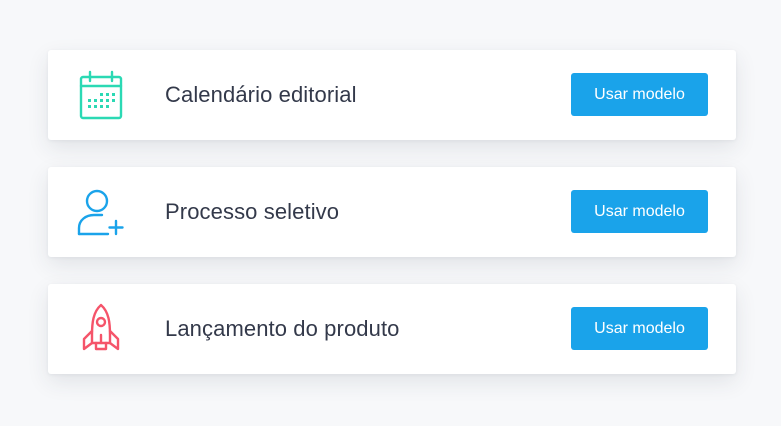 Image resolution: width=781 pixels, height=426 pixels. Describe the element at coordinates (252, 211) in the screenshot. I see `template-title: Processo seletivo` at that location.